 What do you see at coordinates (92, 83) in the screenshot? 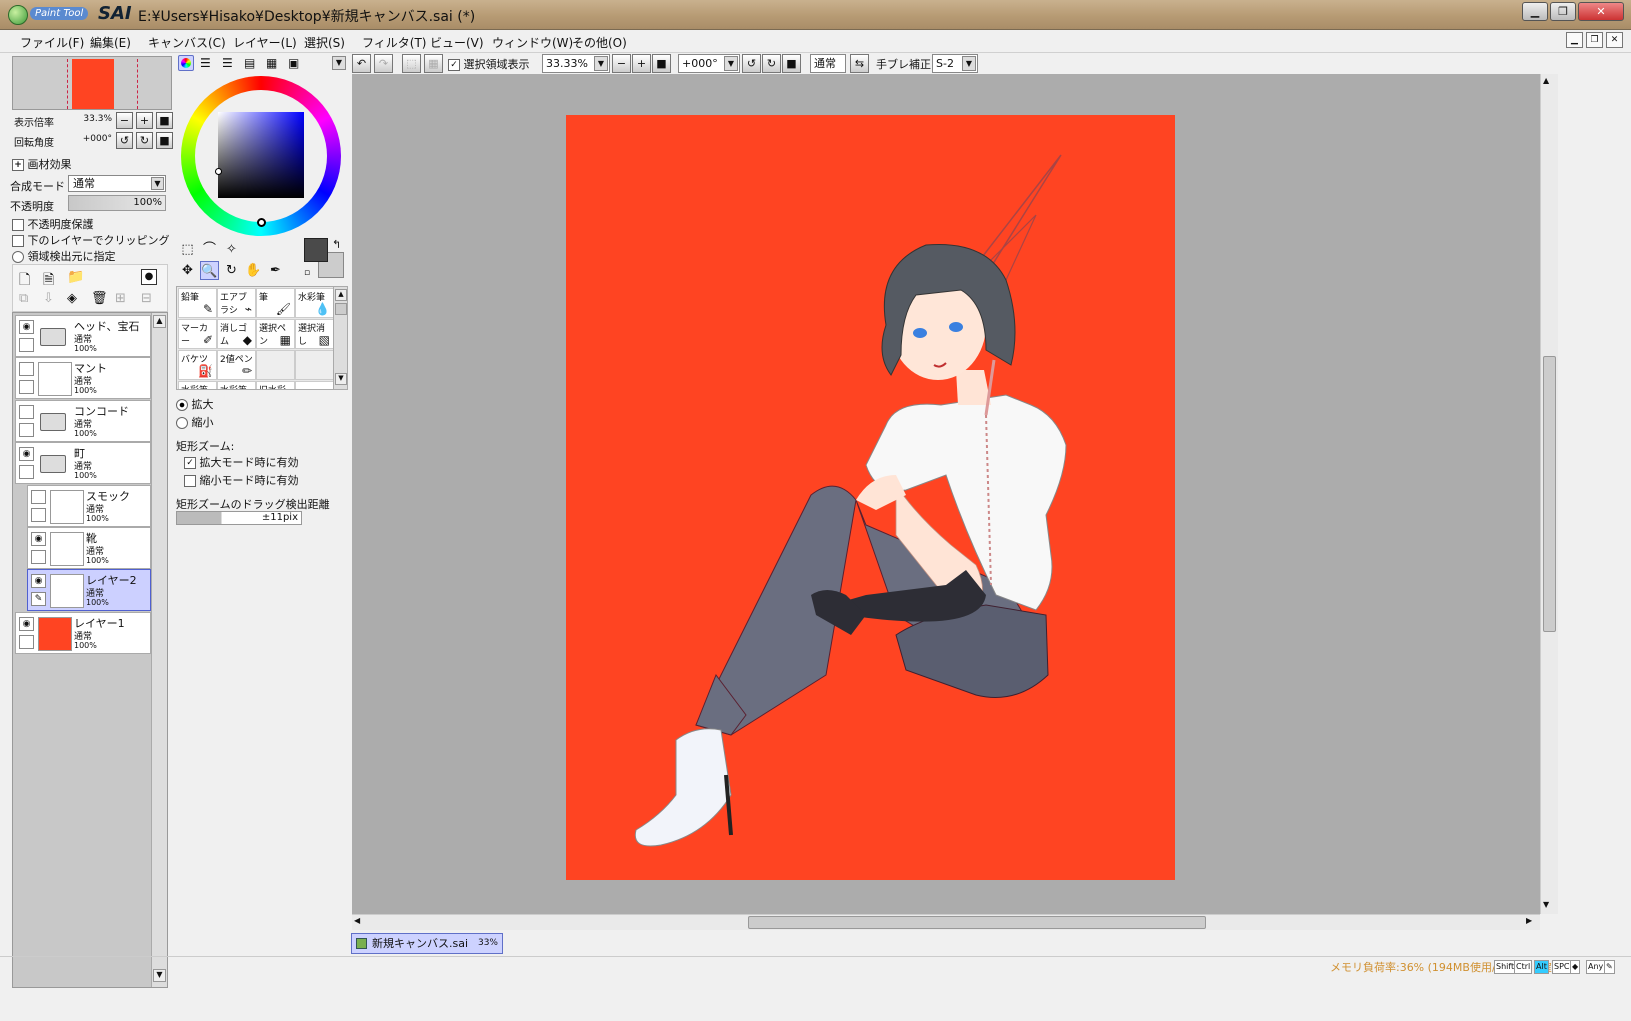
I see `navigator-preview` at bounding box center [92, 83].